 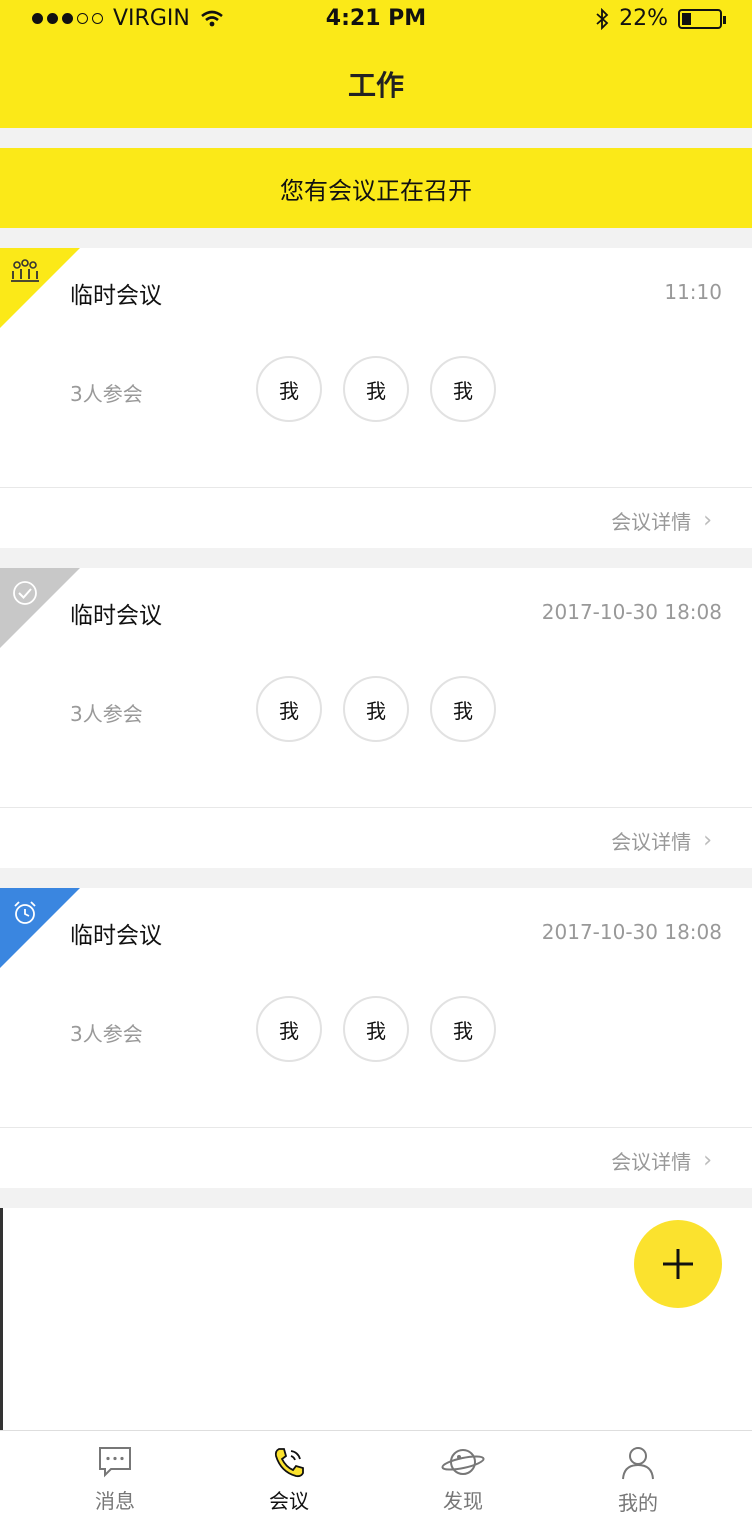 I want to click on tab-label: 消息, so click(x=115, y=1501).